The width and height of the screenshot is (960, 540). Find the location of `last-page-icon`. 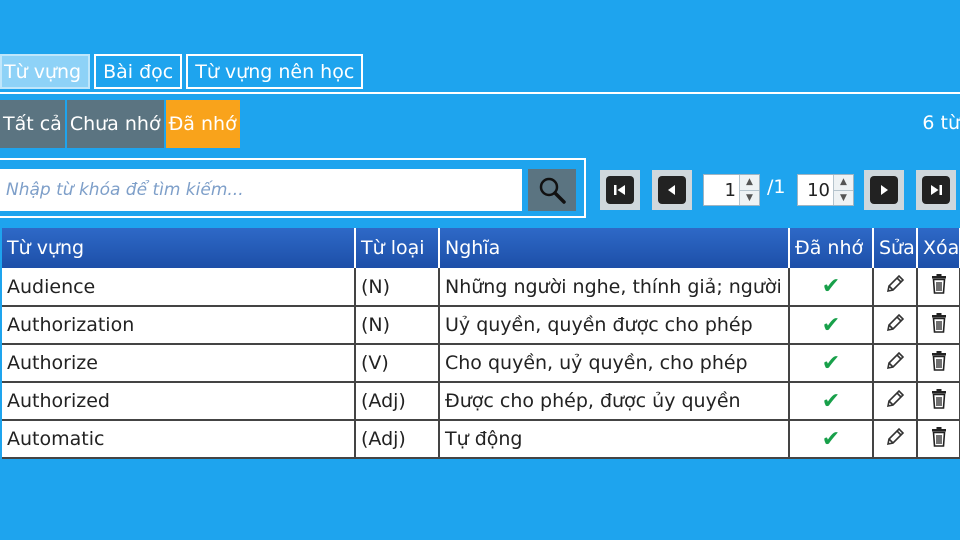

last-page-icon is located at coordinates (936, 190).